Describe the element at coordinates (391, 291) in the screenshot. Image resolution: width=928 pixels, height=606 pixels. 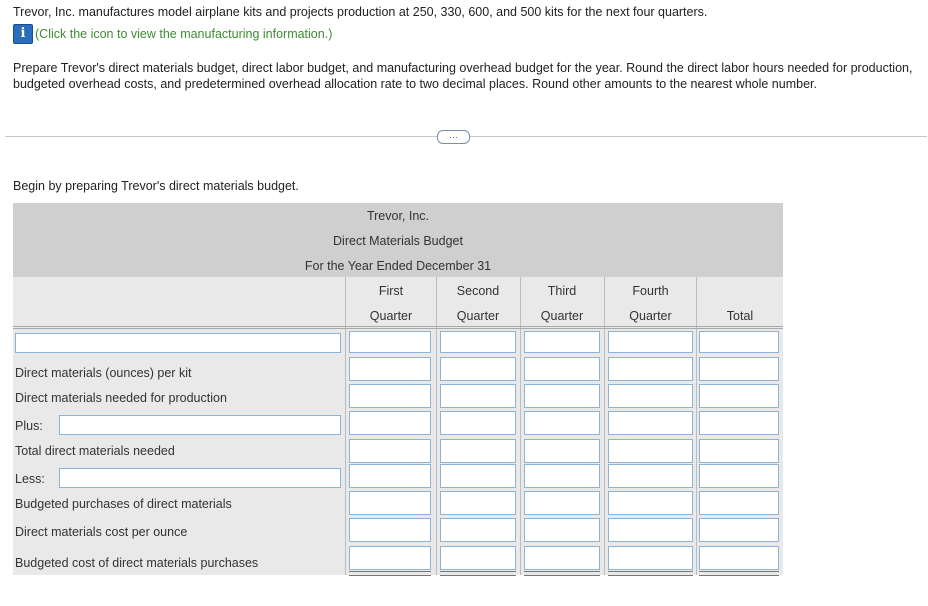
I see `col-header-top: First` at that location.